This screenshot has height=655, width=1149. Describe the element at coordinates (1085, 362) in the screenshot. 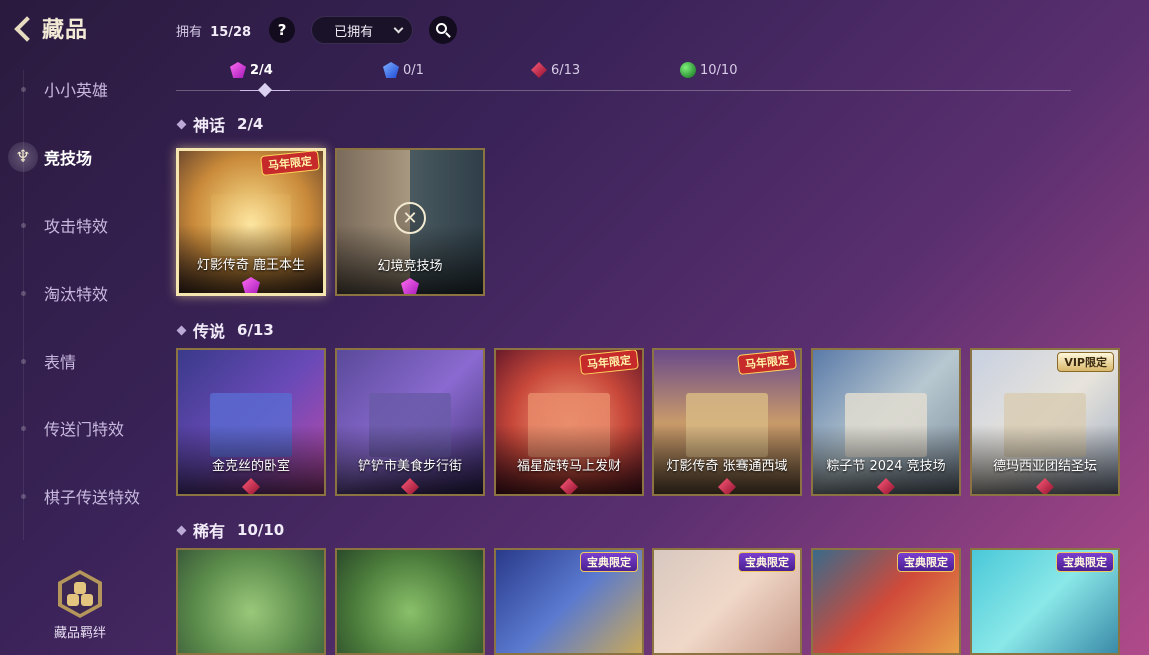

I see `vip-limited-badge: VIP限定` at that location.